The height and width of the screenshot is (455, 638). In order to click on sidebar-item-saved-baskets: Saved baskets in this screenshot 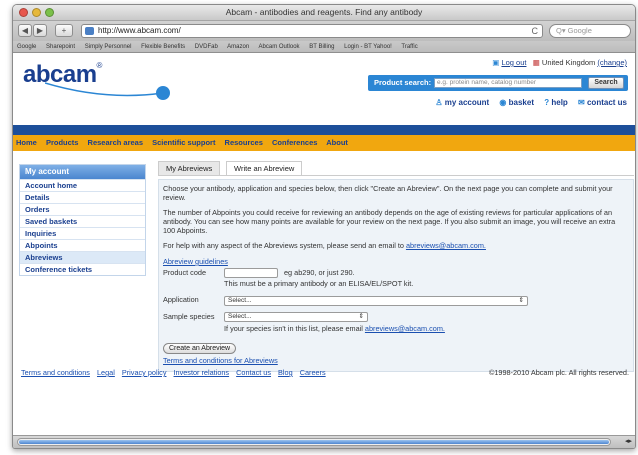, I will do `click(82, 221)`.